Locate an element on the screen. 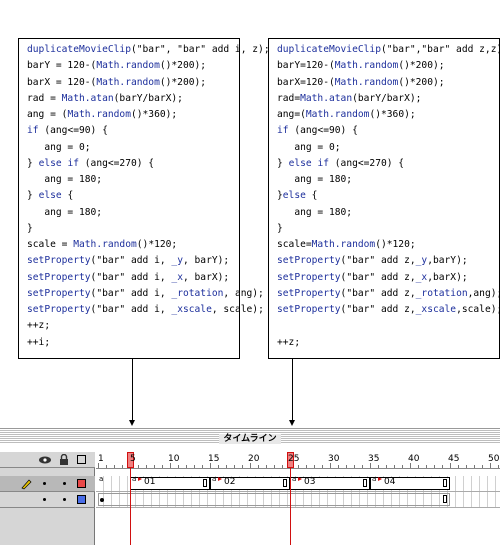 The width and height of the screenshot is (500, 545). frames-row-1: a 01 a 02 a 03 a 04 a is located at coordinates (298, 484).